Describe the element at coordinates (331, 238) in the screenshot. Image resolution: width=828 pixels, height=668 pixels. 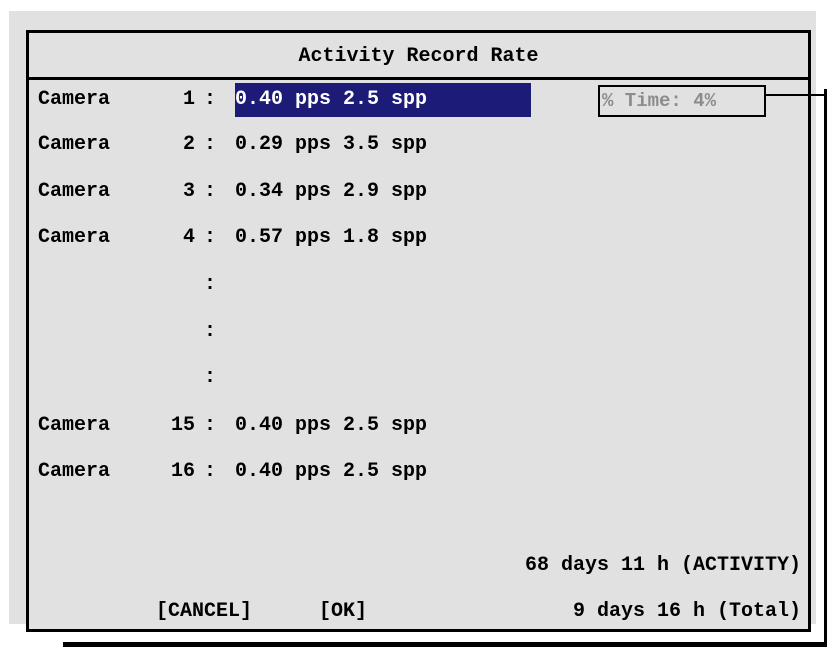
I see `camera-rate-field: 0.57 pps 1.8 spp` at that location.